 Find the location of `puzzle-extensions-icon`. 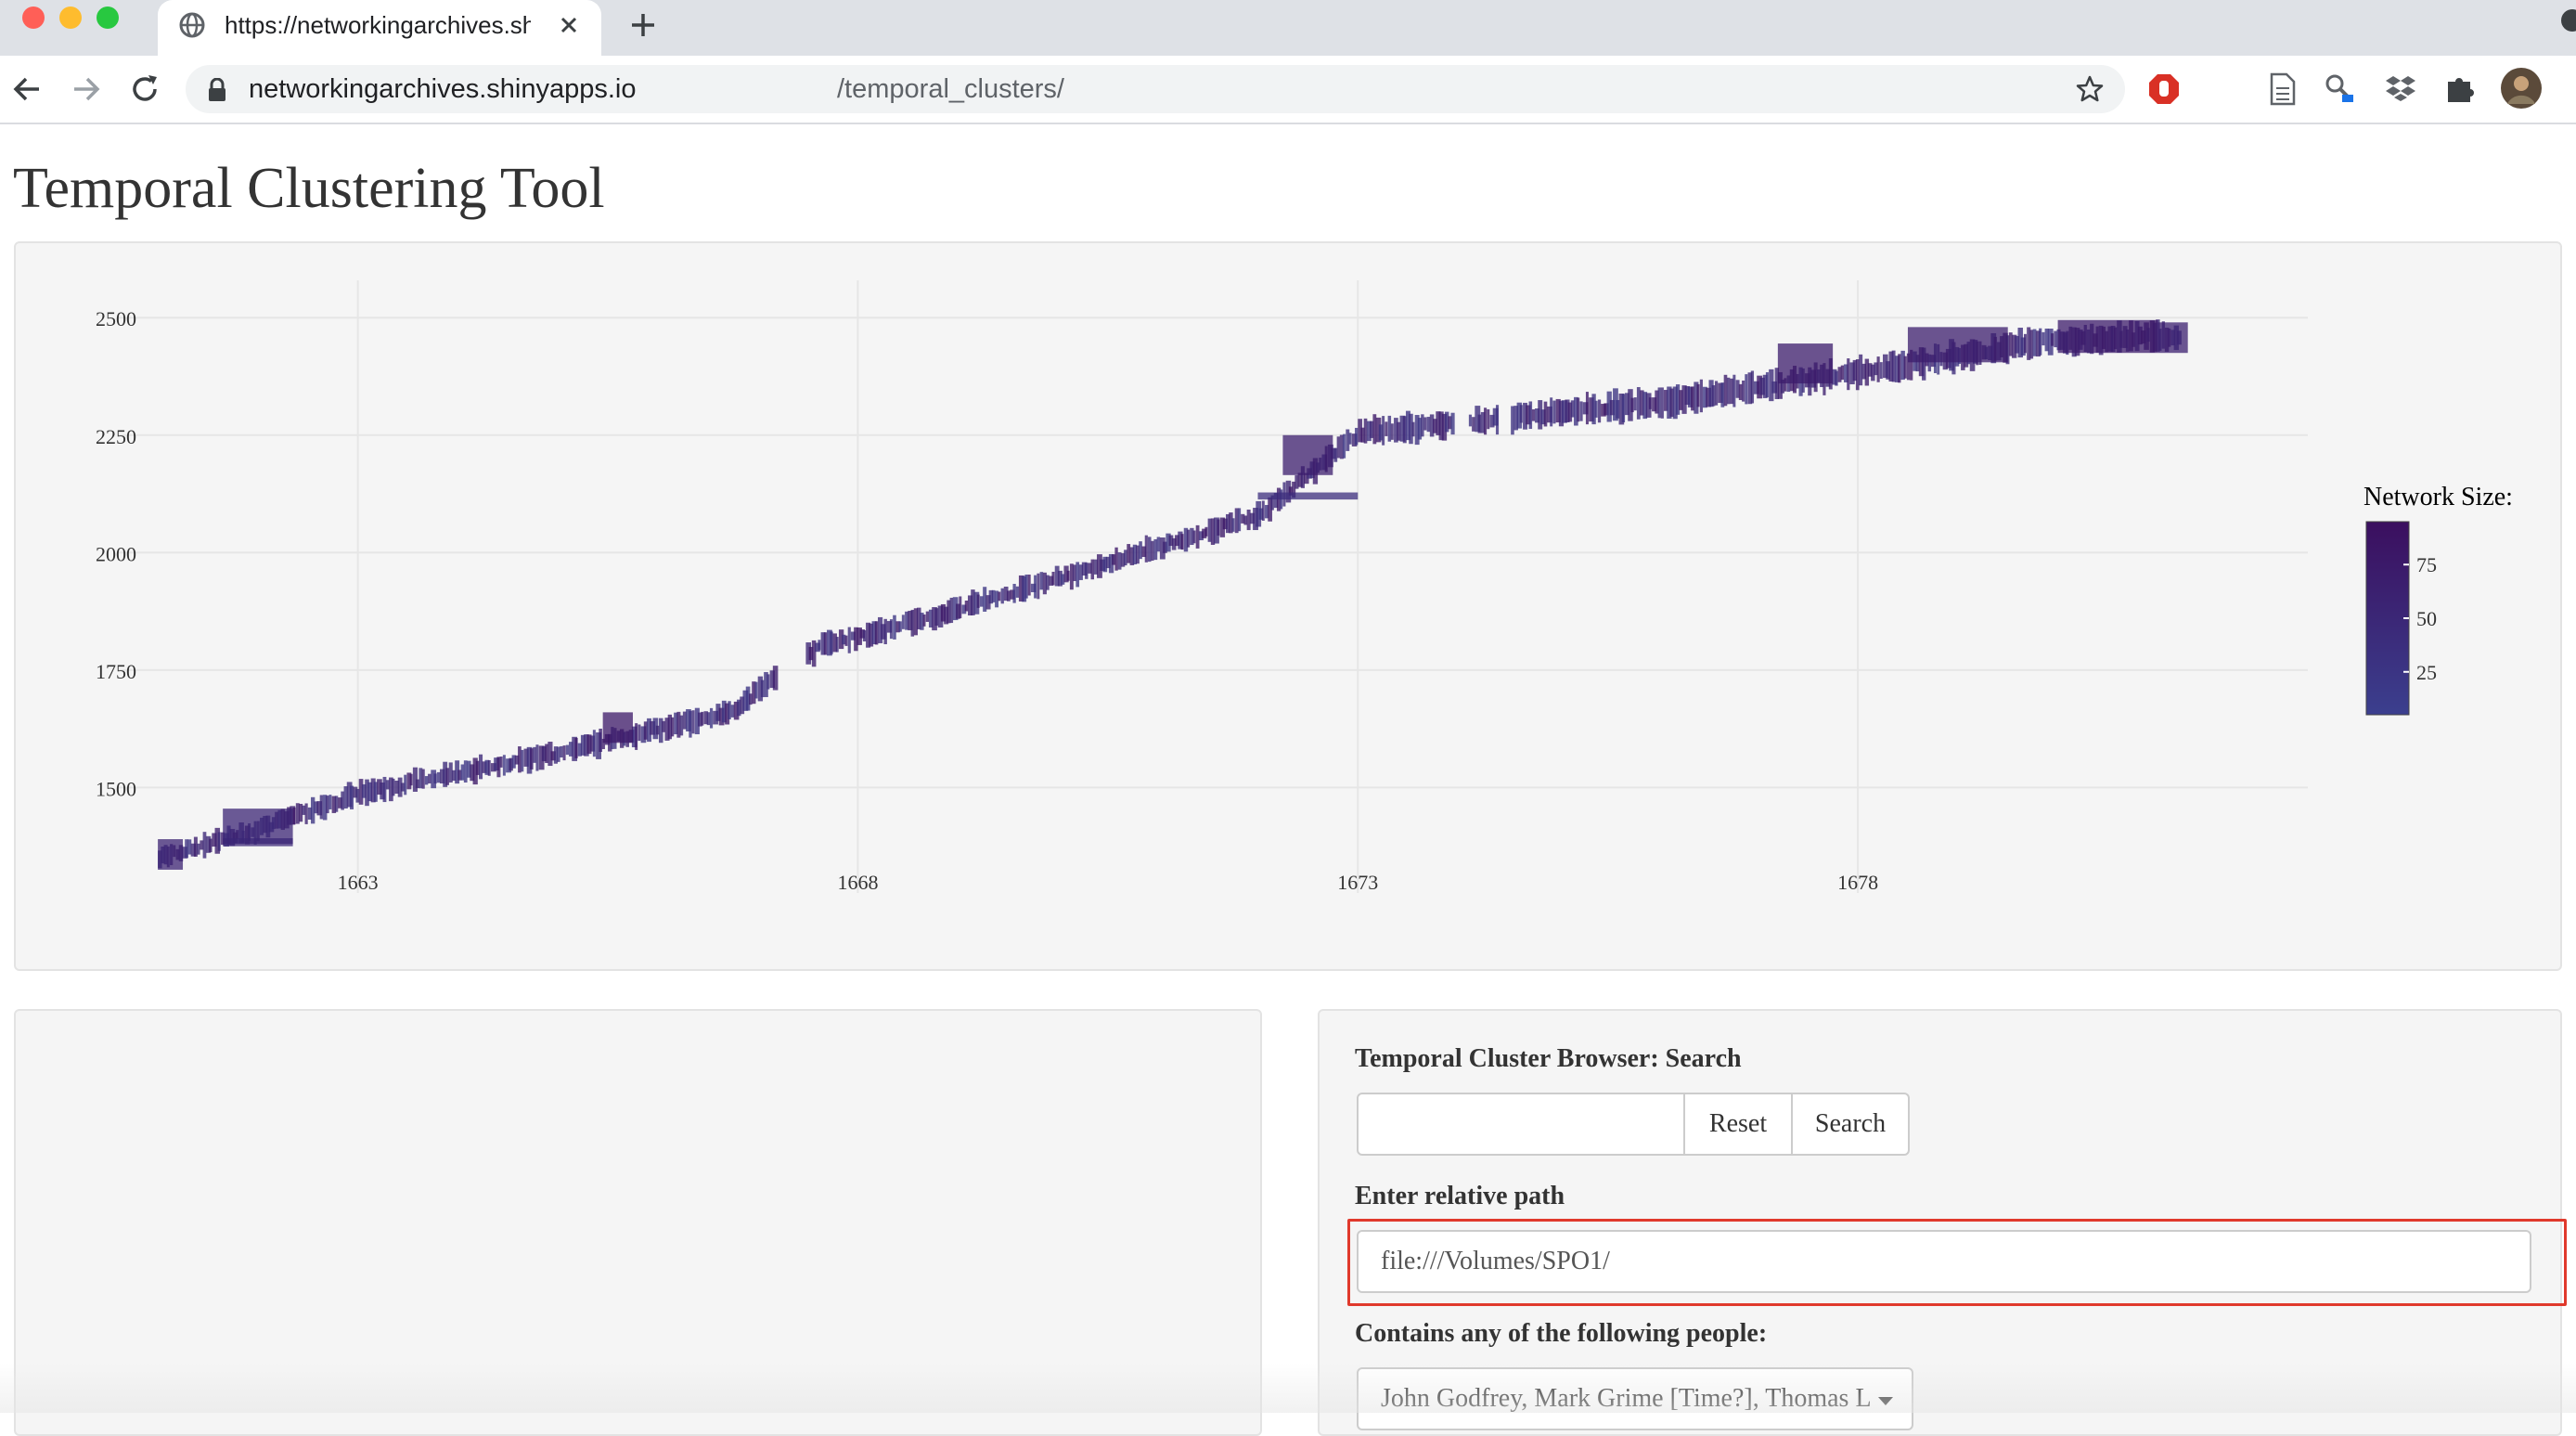

puzzle-extensions-icon is located at coordinates (2460, 90).